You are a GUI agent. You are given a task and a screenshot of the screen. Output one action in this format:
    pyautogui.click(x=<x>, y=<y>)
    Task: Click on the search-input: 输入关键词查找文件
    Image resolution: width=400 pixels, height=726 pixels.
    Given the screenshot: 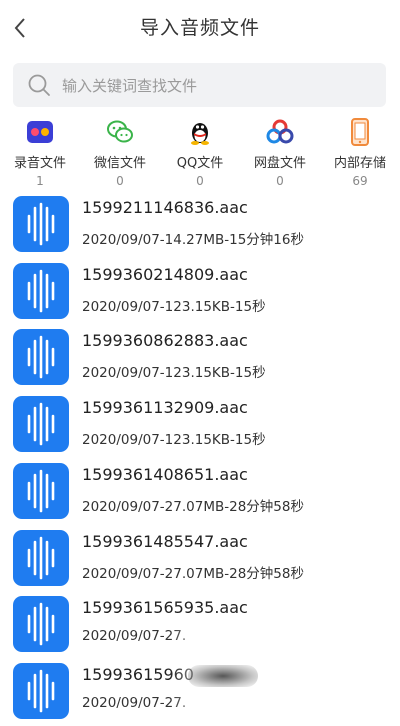 What is the action you would take?
    pyautogui.click(x=129, y=85)
    